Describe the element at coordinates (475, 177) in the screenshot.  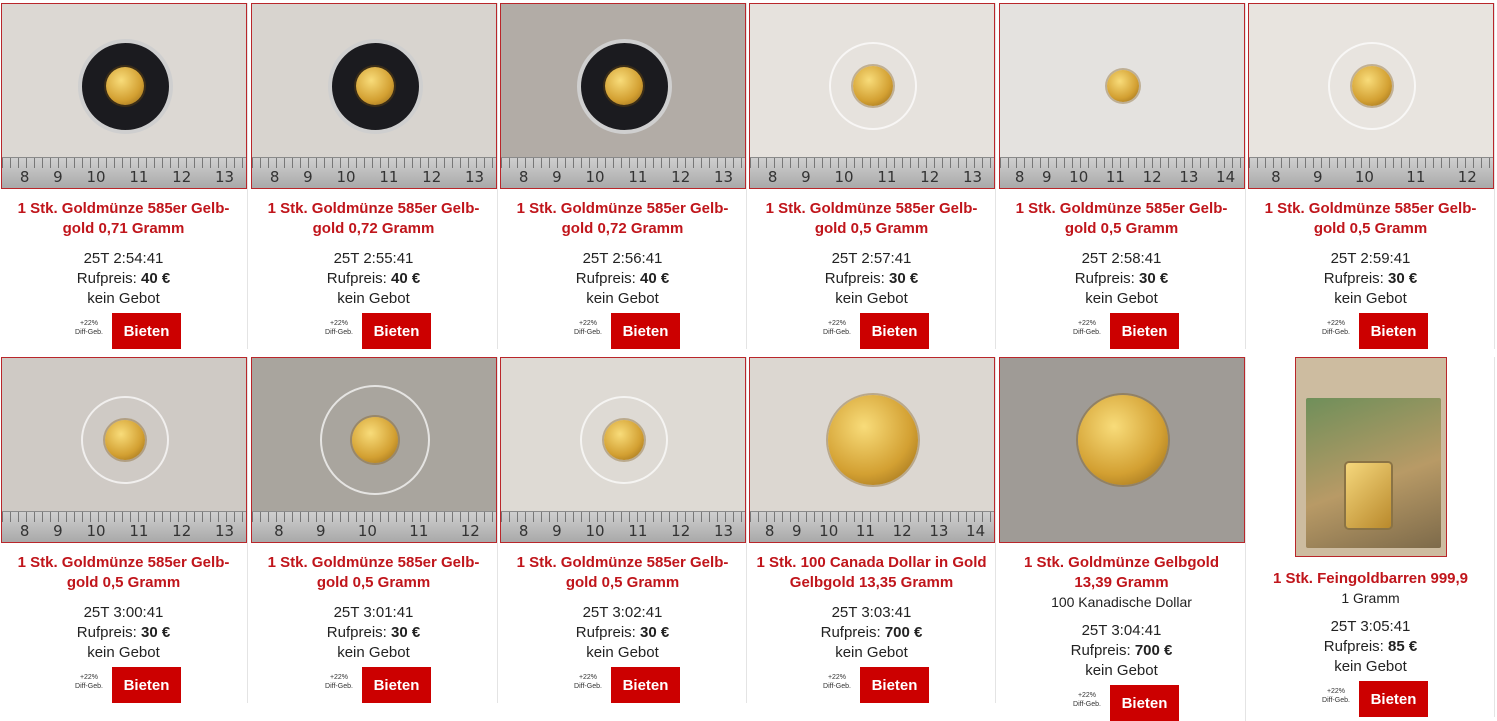
I see `ruler-number: 13` at that location.